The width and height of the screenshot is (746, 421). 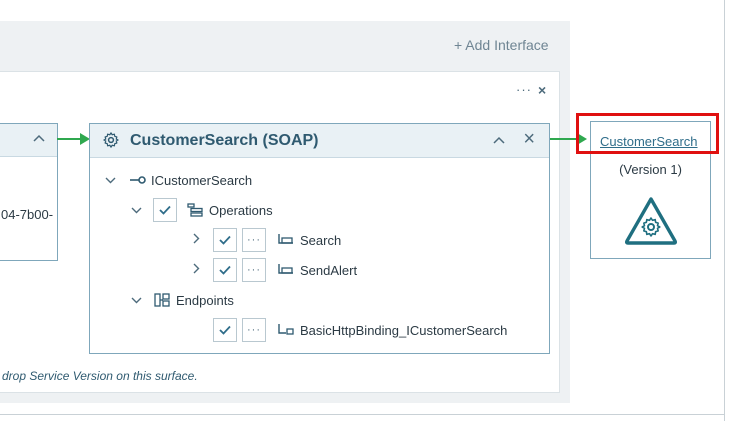 I want to click on surface-close-button: ×, so click(x=542, y=90).